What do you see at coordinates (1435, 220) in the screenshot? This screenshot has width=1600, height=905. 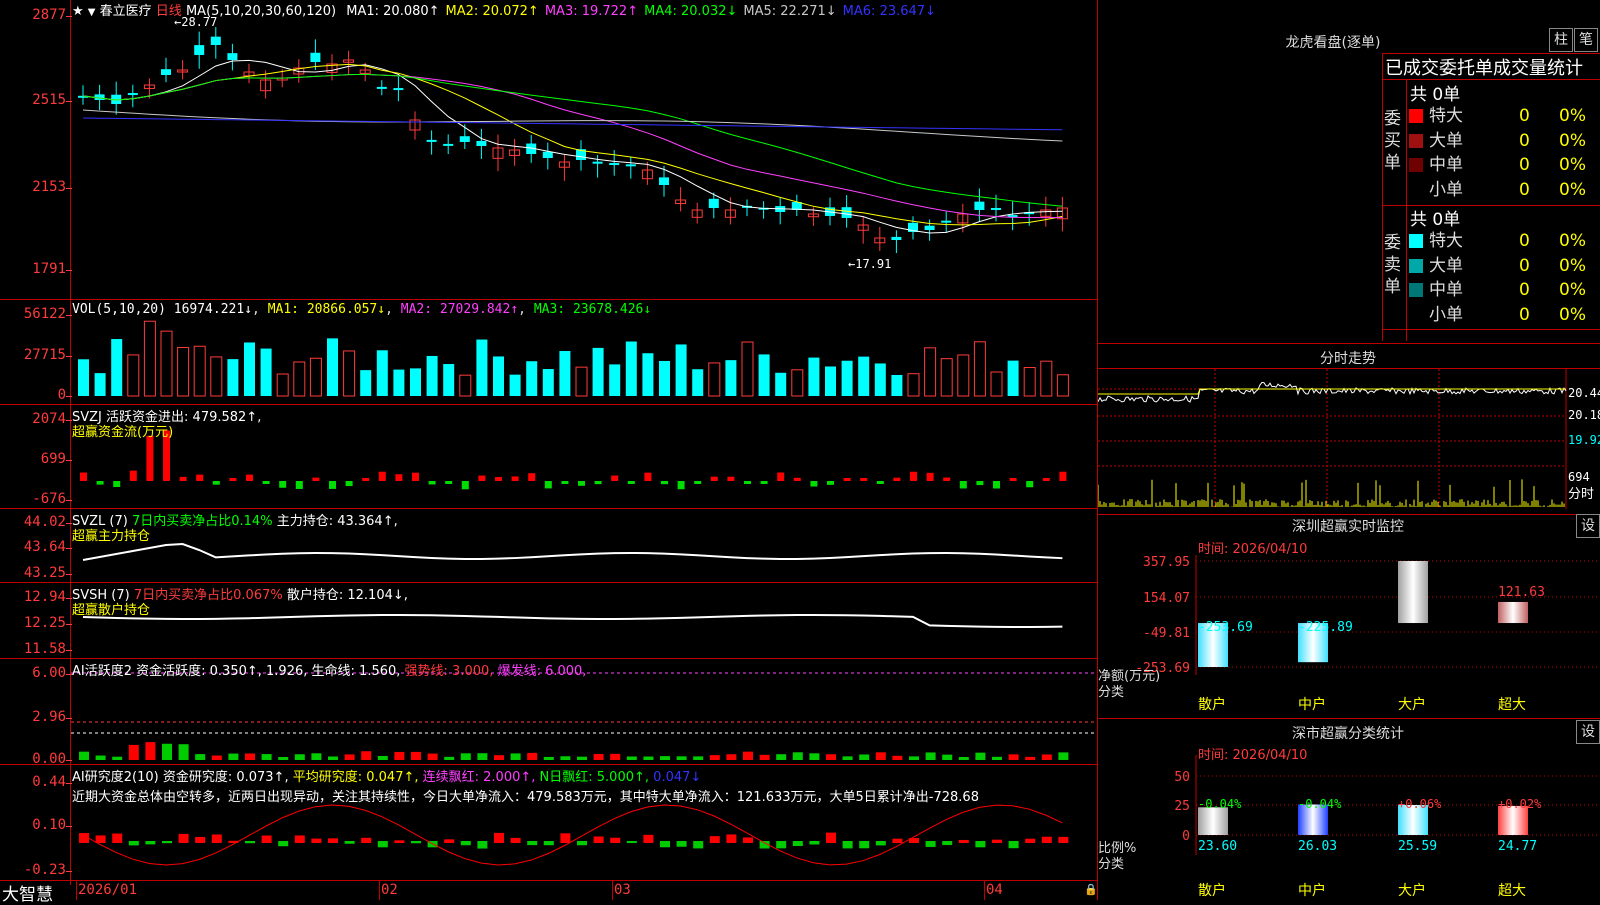 I see `sell-total: 共 0单` at bounding box center [1435, 220].